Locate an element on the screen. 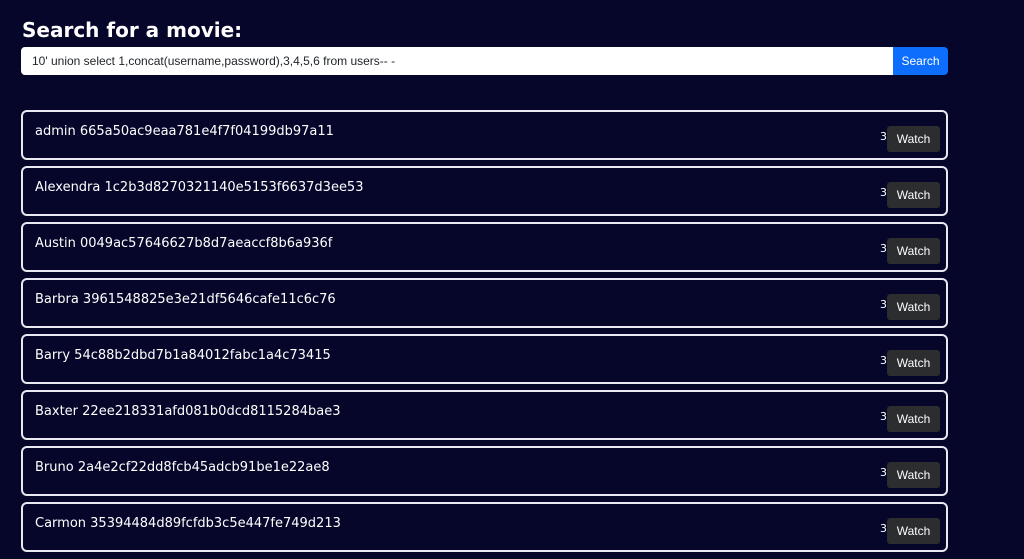 This screenshot has width=1024, height=559. search-bar: Search is located at coordinates (484, 61).